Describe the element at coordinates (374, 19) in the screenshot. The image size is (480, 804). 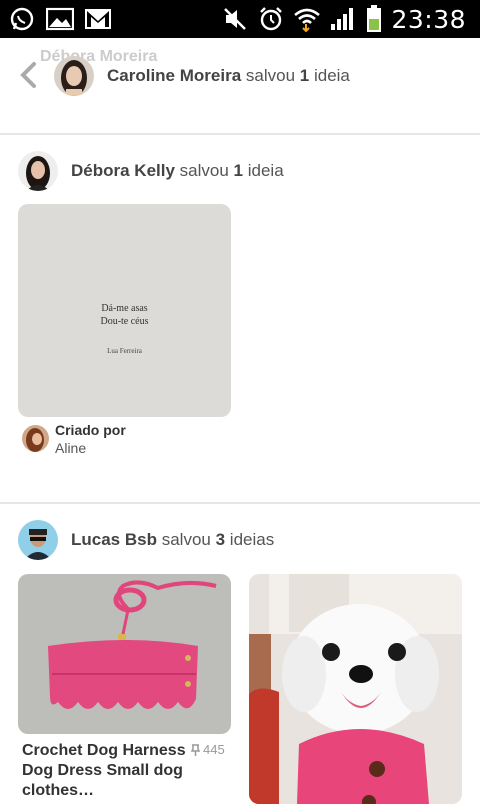
I see `battery-icon` at that location.